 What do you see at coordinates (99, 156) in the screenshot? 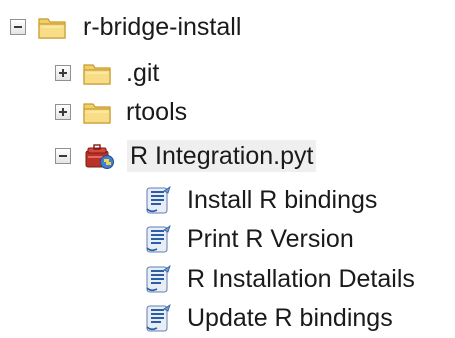
I see `python-toolbox-icon` at bounding box center [99, 156].